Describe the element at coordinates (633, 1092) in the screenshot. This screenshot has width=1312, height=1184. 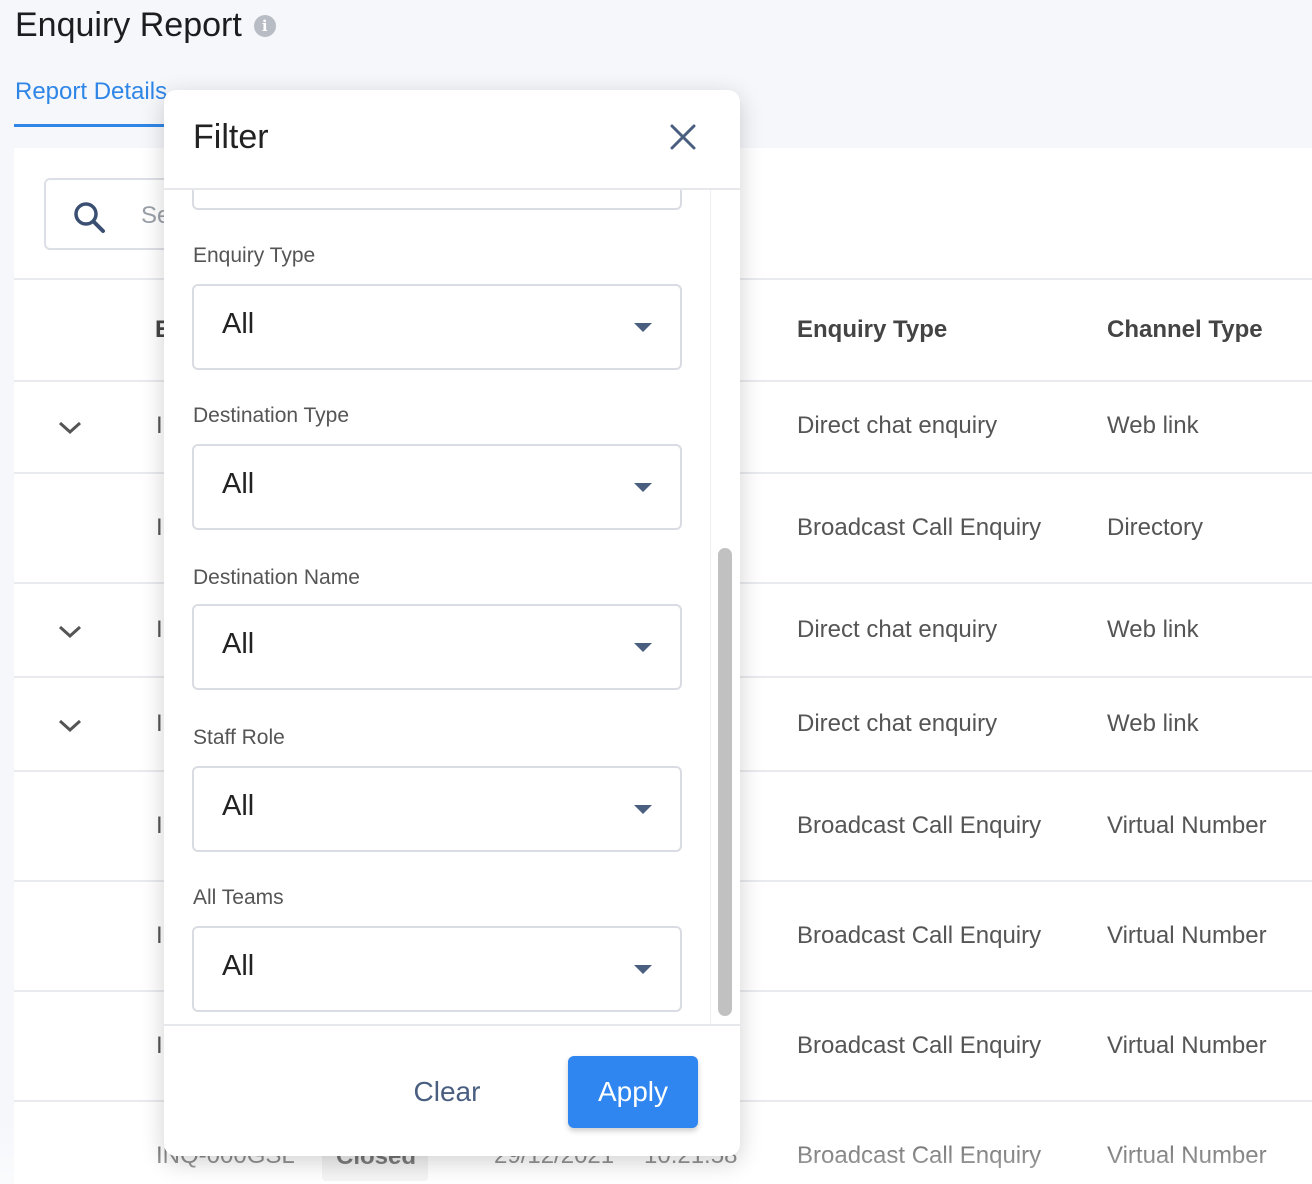
I see `apply-button: Apply` at that location.